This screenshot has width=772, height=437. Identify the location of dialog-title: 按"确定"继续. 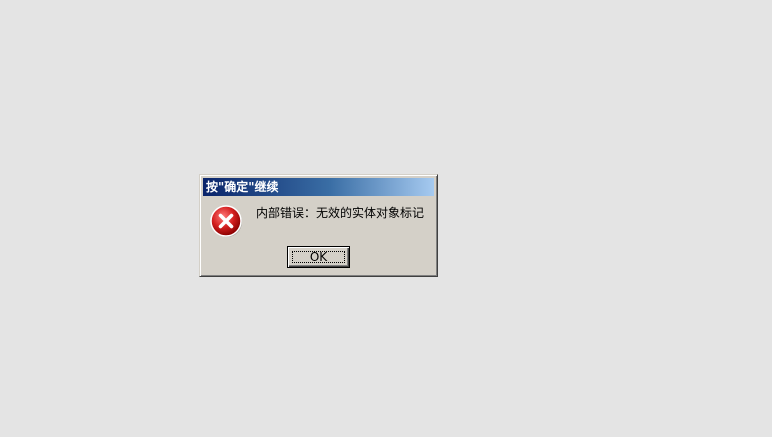
(242, 187).